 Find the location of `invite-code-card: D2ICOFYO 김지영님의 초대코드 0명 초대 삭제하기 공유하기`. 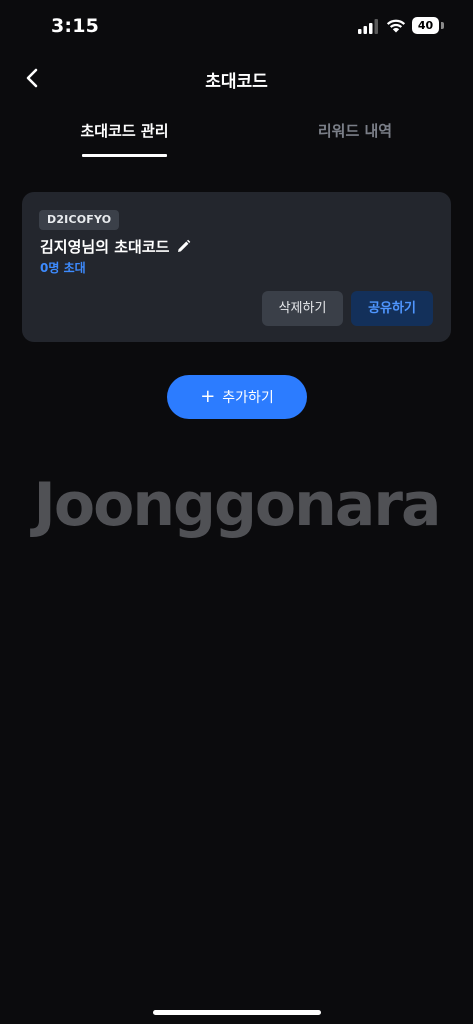

invite-code-card: D2ICOFYO 김지영님의 초대코드 0명 초대 삭제하기 공유하기 is located at coordinates (236, 267).